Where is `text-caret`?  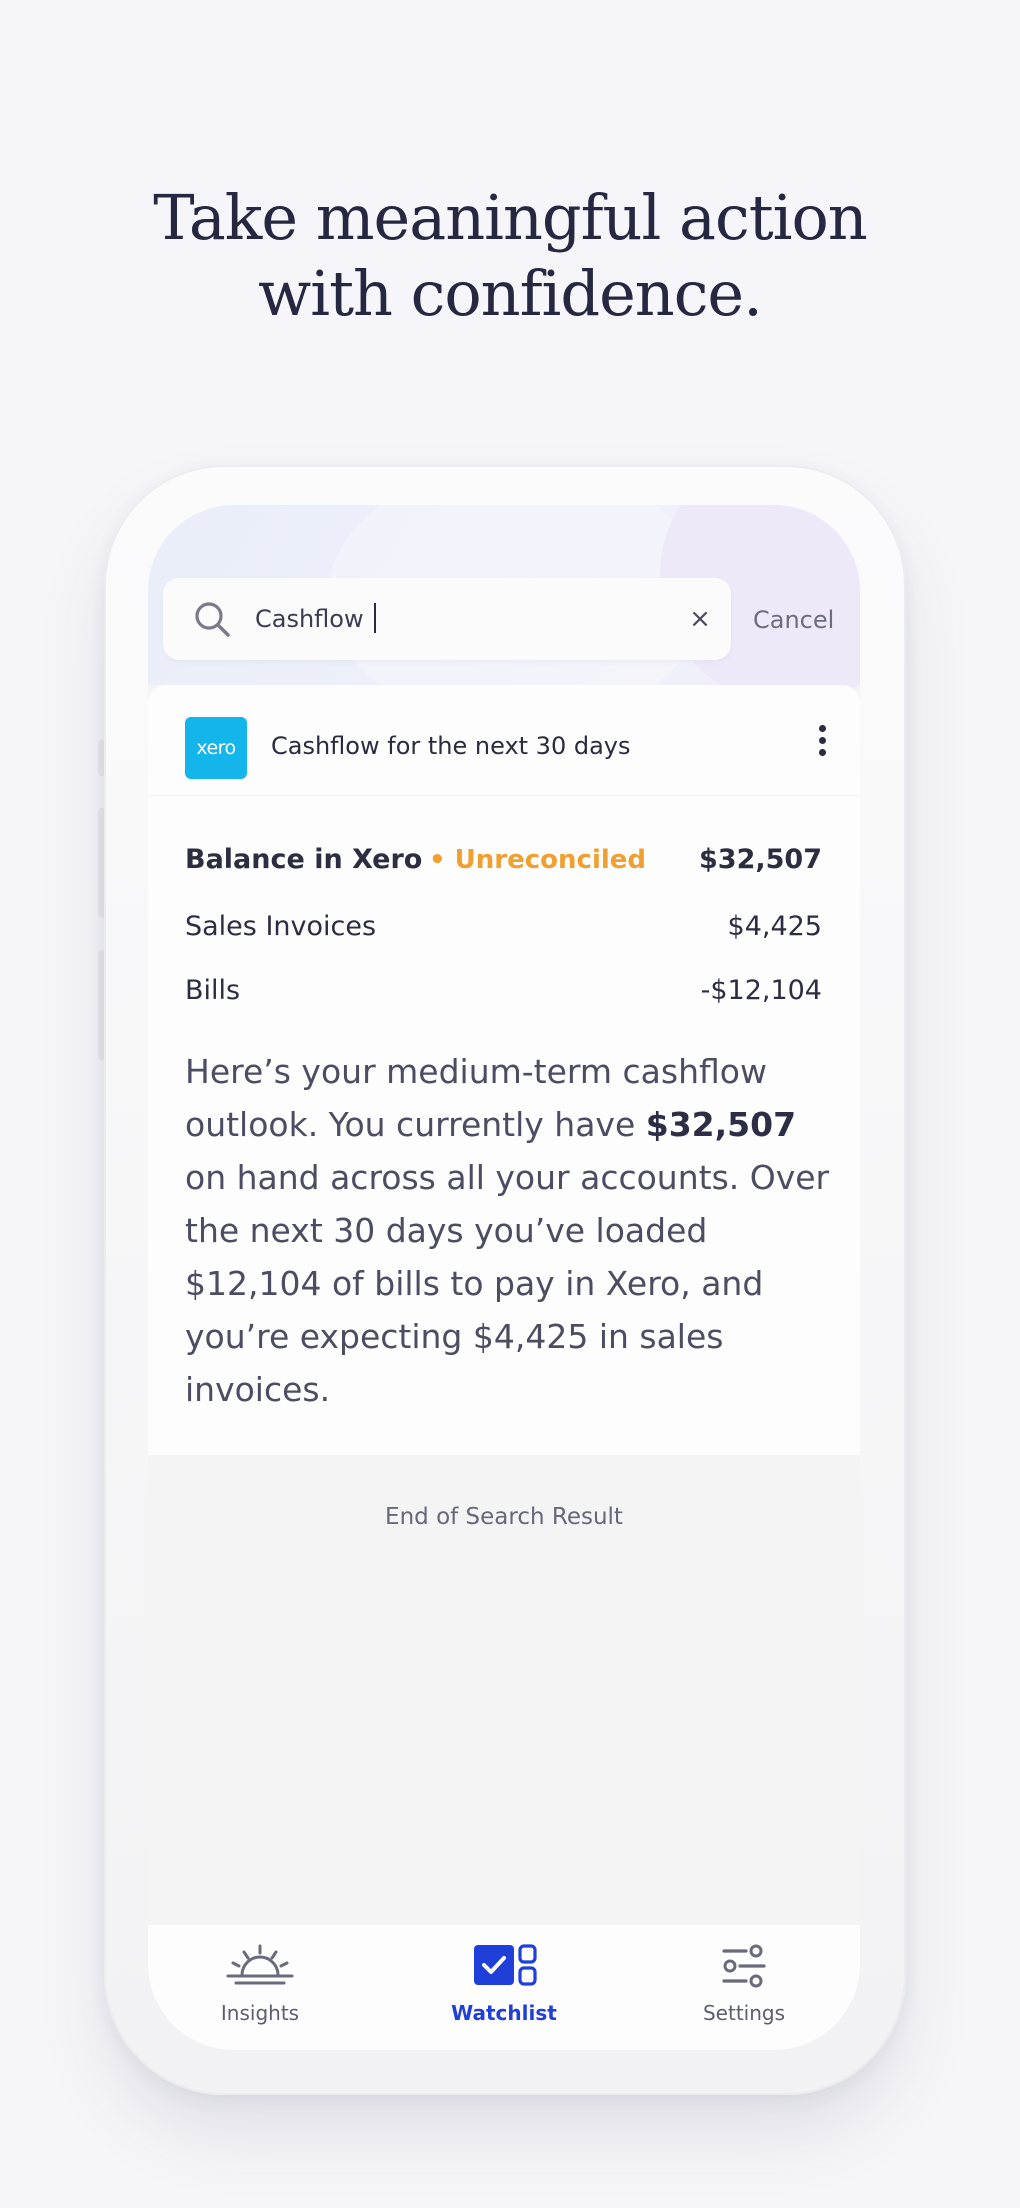 text-caret is located at coordinates (374, 618).